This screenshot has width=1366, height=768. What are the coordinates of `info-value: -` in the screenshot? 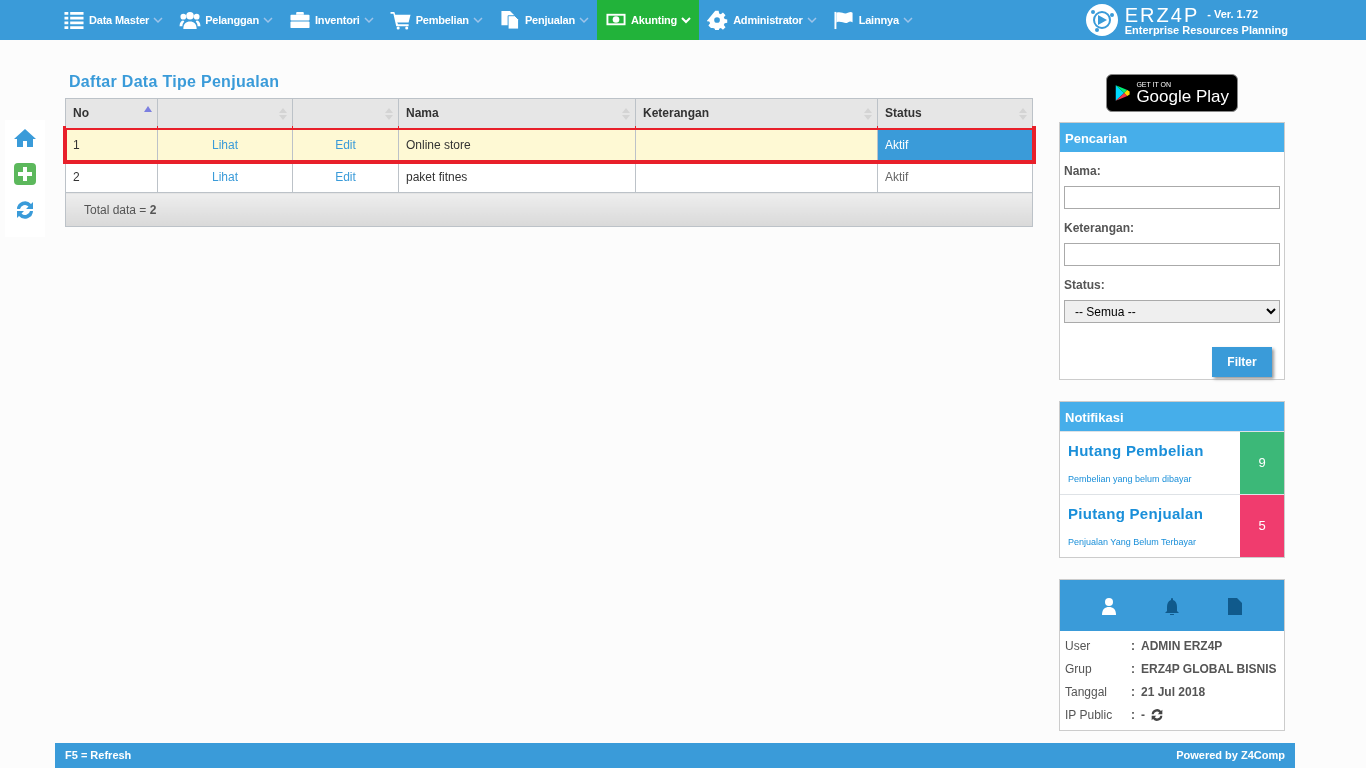 It's located at (1143, 715).